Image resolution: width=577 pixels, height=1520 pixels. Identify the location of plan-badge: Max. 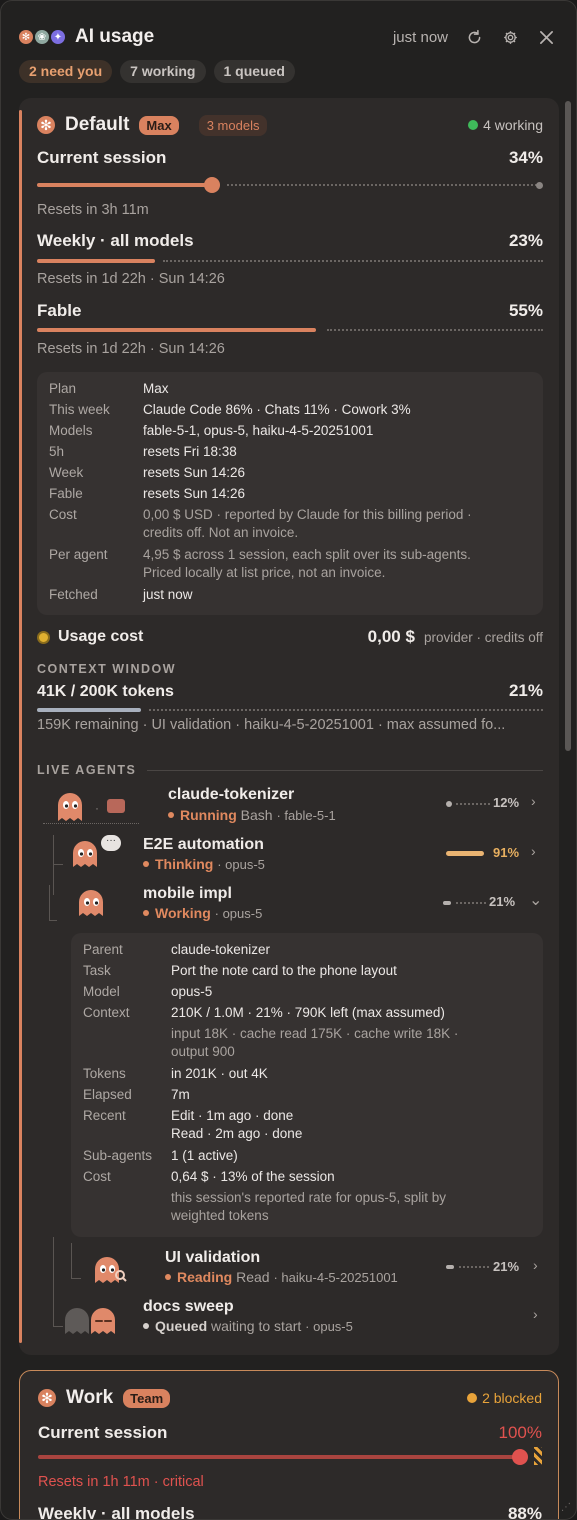
(159, 125).